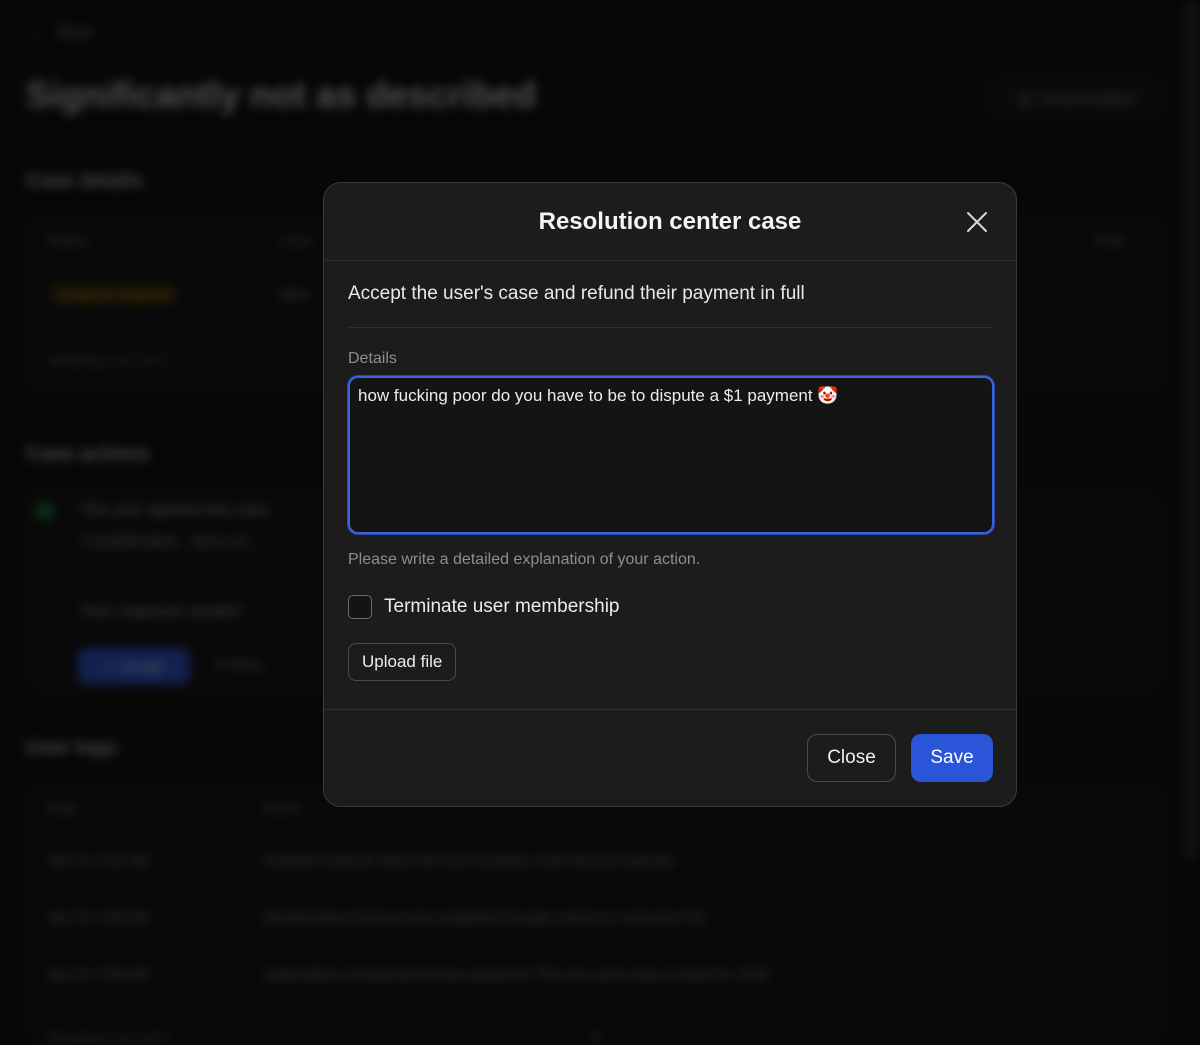 The height and width of the screenshot is (1045, 1200). I want to click on save-button: Save, so click(952, 758).